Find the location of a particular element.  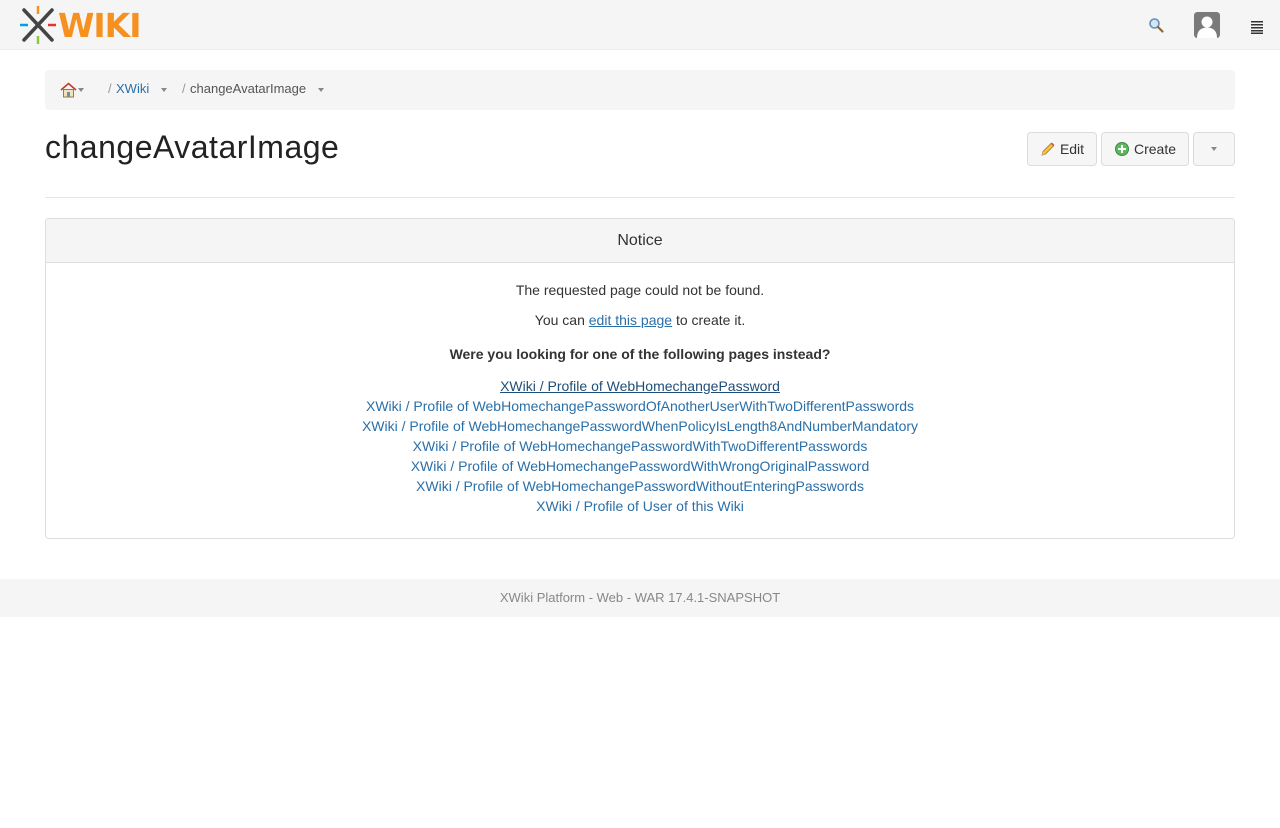

create-hint: You can edit this page to create it. is located at coordinates (640, 320).